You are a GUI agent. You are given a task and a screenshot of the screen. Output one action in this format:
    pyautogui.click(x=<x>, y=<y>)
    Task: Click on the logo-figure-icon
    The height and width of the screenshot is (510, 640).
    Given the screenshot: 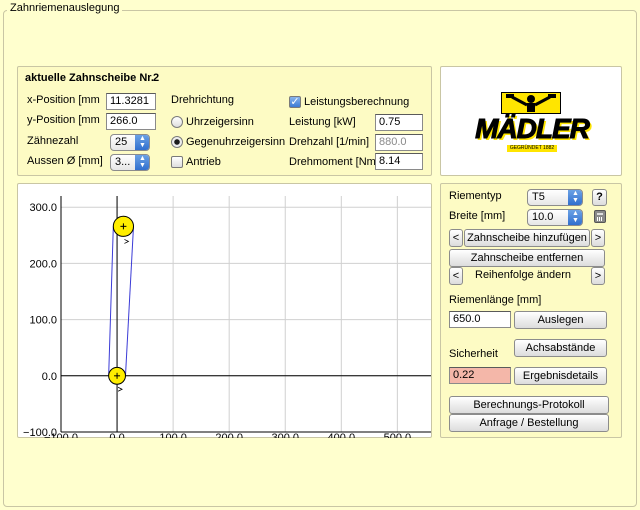 What is the action you would take?
    pyautogui.click(x=531, y=103)
    